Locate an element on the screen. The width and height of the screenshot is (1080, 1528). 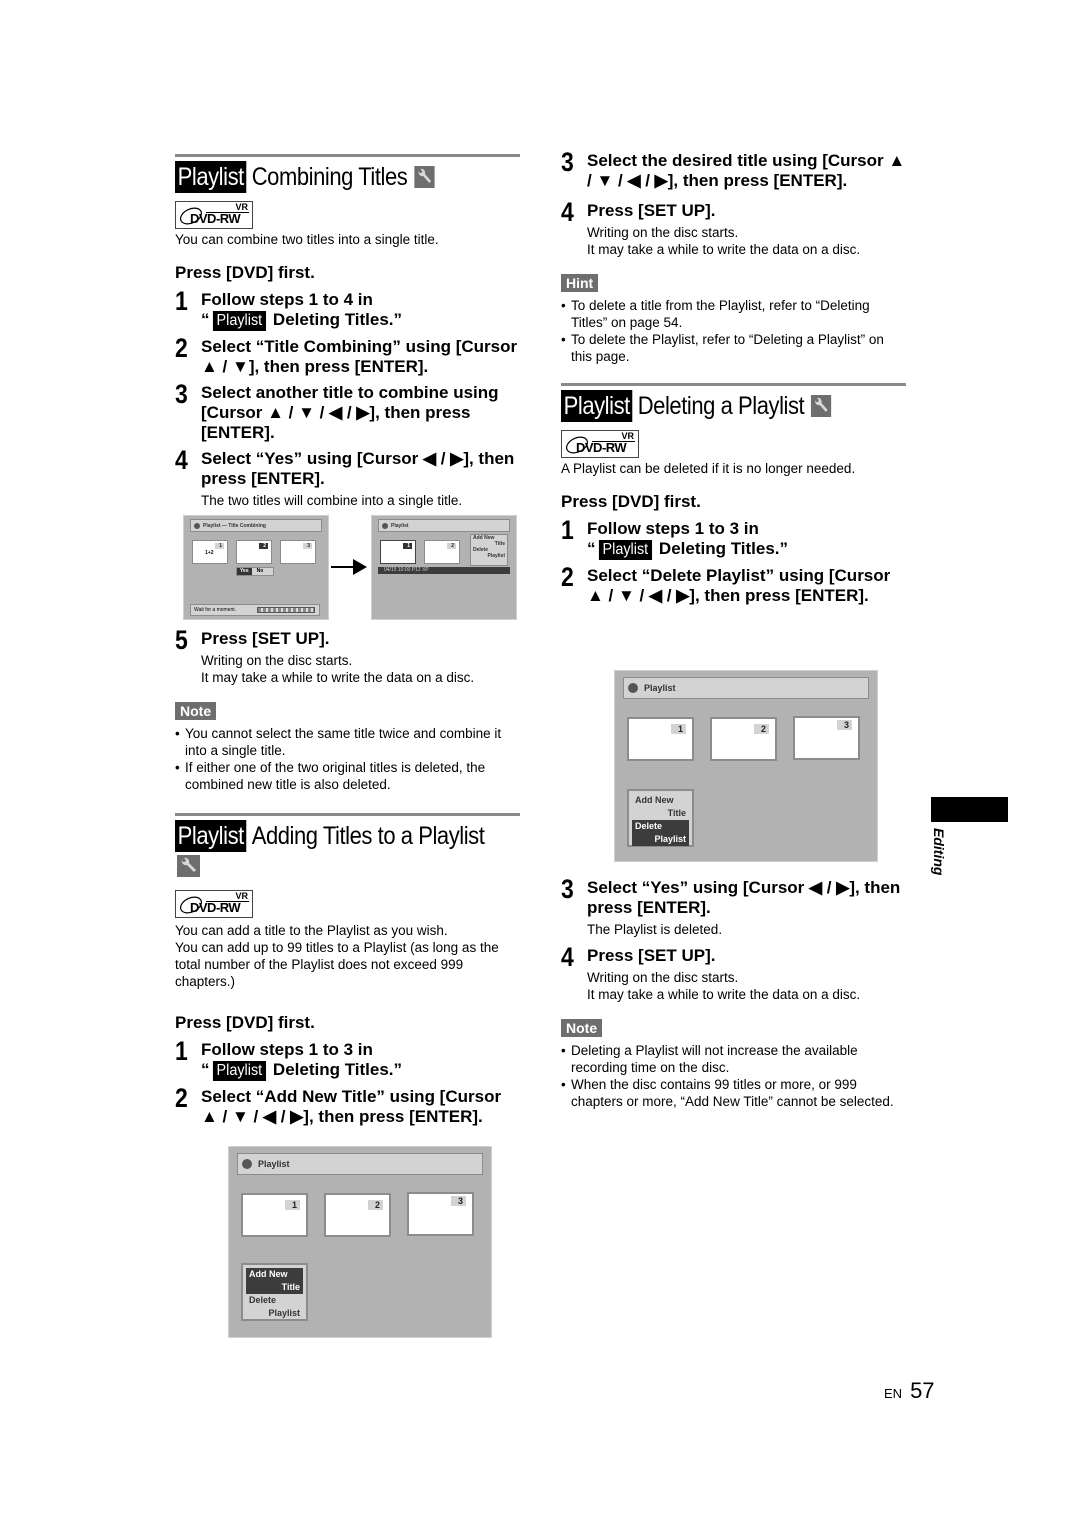
note-label: Note is located at coordinates (582, 1028).